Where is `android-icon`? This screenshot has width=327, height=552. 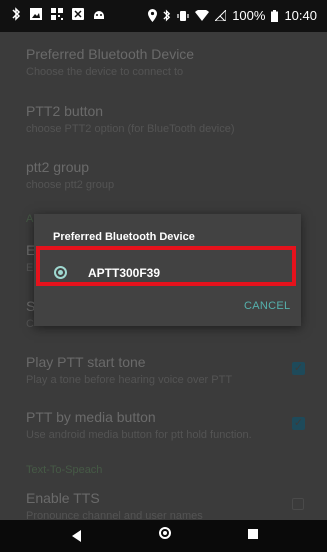
android-icon is located at coordinates (99, 15).